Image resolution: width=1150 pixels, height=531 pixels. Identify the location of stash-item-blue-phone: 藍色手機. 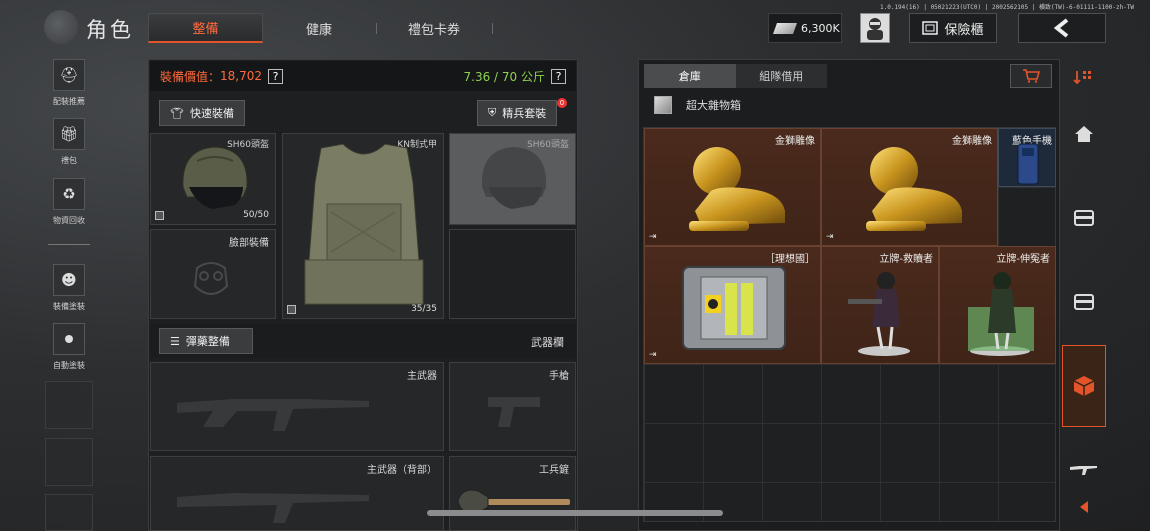
(1027, 157).